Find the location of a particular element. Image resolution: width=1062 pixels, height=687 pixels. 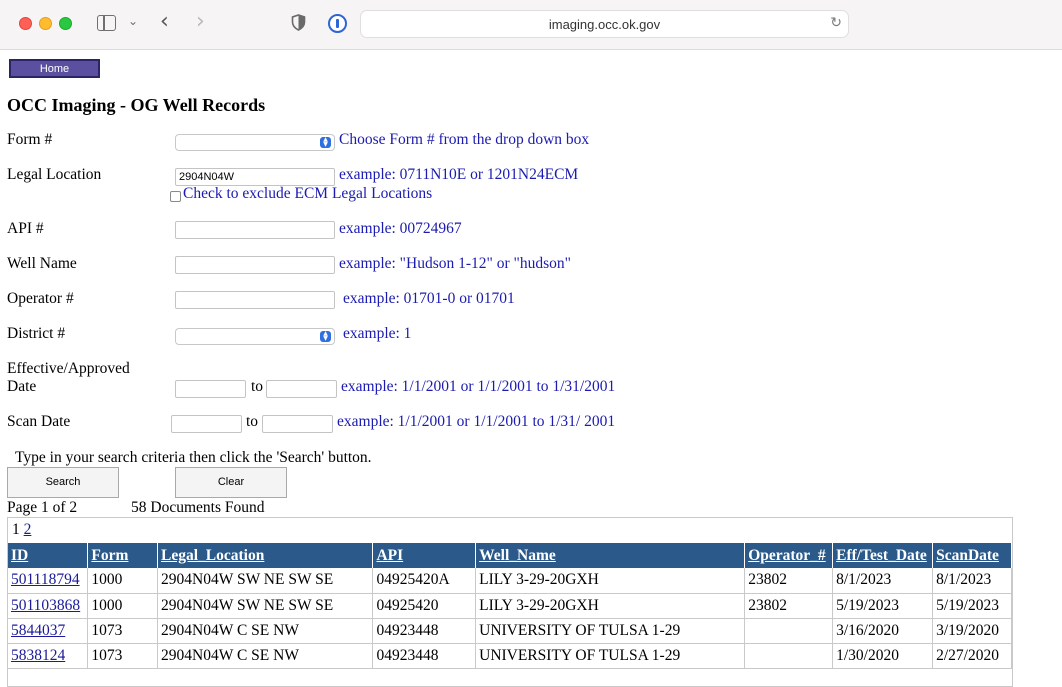

cell-eff-test-date: 5/19/2023 is located at coordinates (883, 606).